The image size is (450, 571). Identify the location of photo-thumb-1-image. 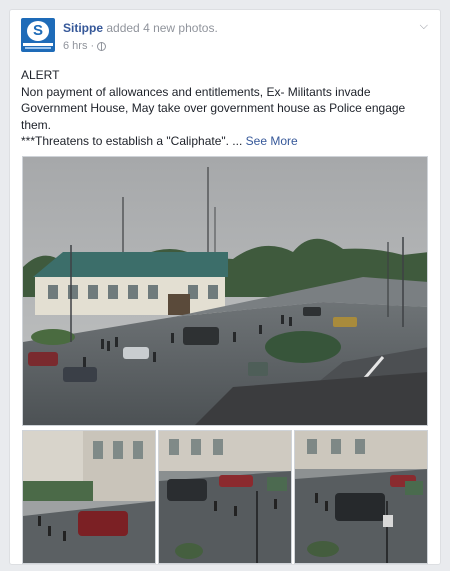
(89, 497).